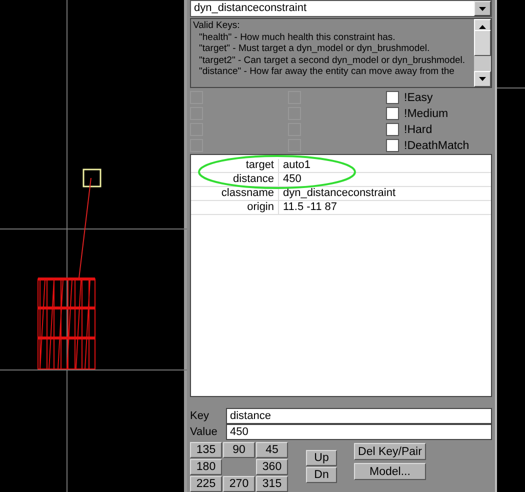  What do you see at coordinates (418, 130) in the screenshot?
I see `flag-label: !Hard` at bounding box center [418, 130].